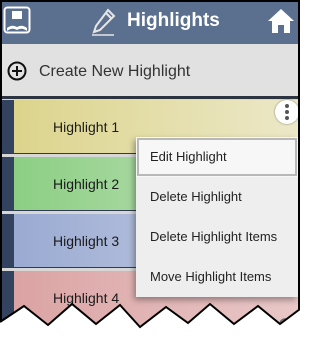 The image size is (320, 344). What do you see at coordinates (86, 241) in the screenshot?
I see `highlight-label: Highlight 3` at bounding box center [86, 241].